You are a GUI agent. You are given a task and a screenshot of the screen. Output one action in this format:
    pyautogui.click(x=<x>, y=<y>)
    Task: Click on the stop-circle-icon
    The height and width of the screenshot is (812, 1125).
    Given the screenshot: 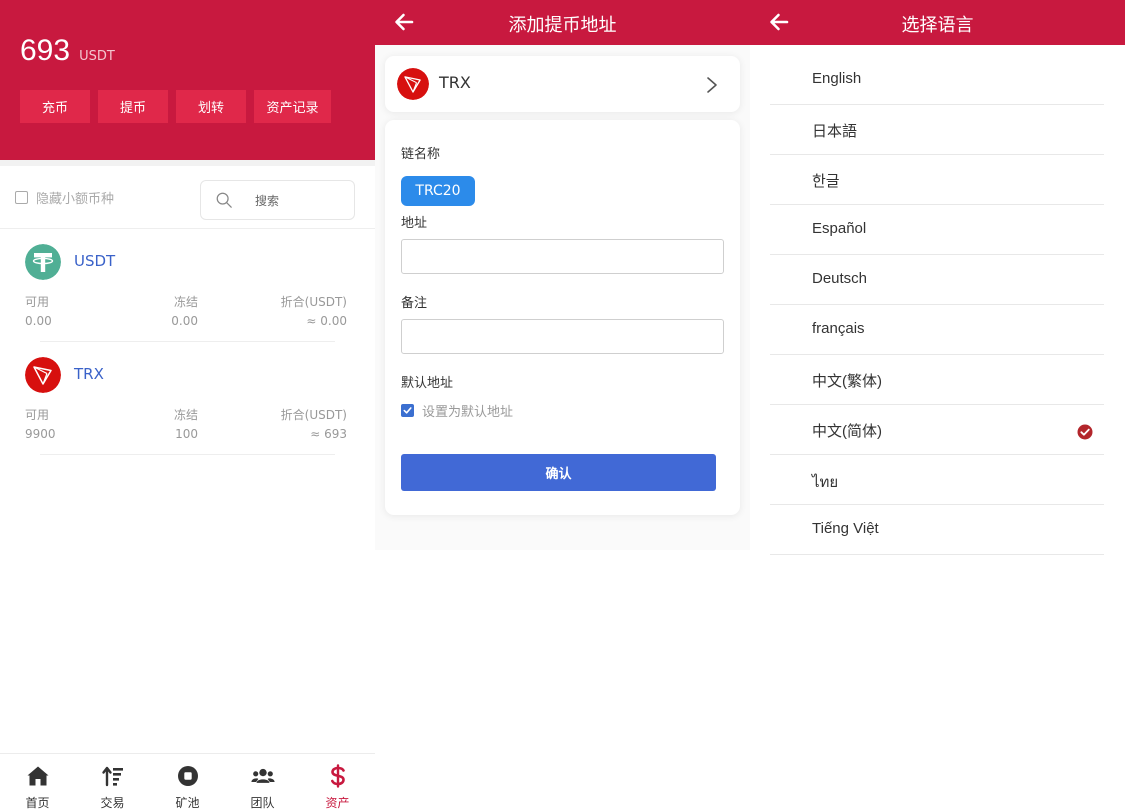 What is the action you would take?
    pyautogui.click(x=187, y=776)
    